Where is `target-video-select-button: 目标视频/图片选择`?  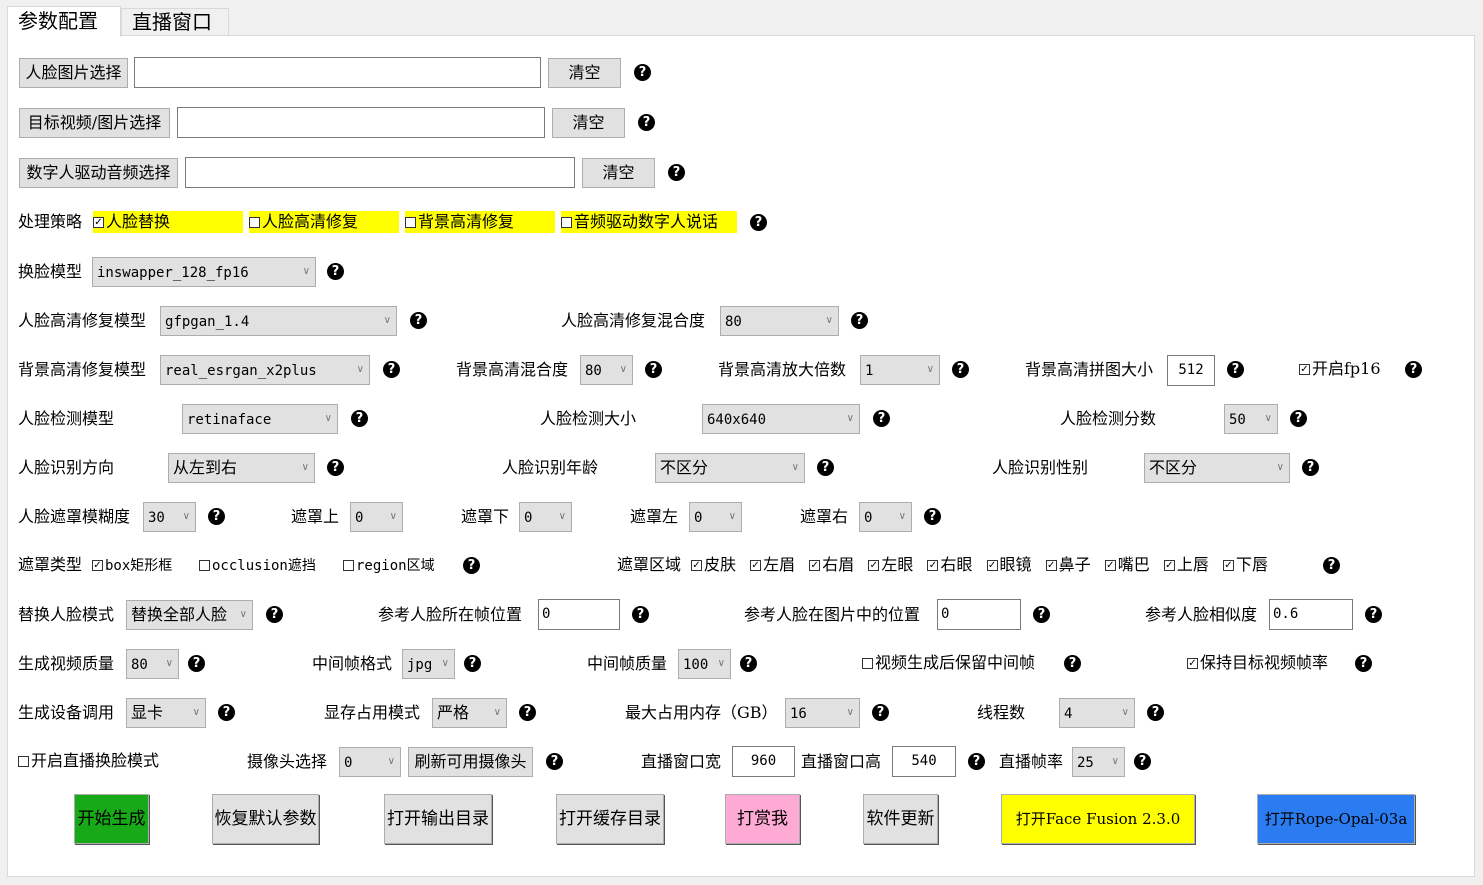
target-video-select-button: 目标视频/图片选择 is located at coordinates (94, 123).